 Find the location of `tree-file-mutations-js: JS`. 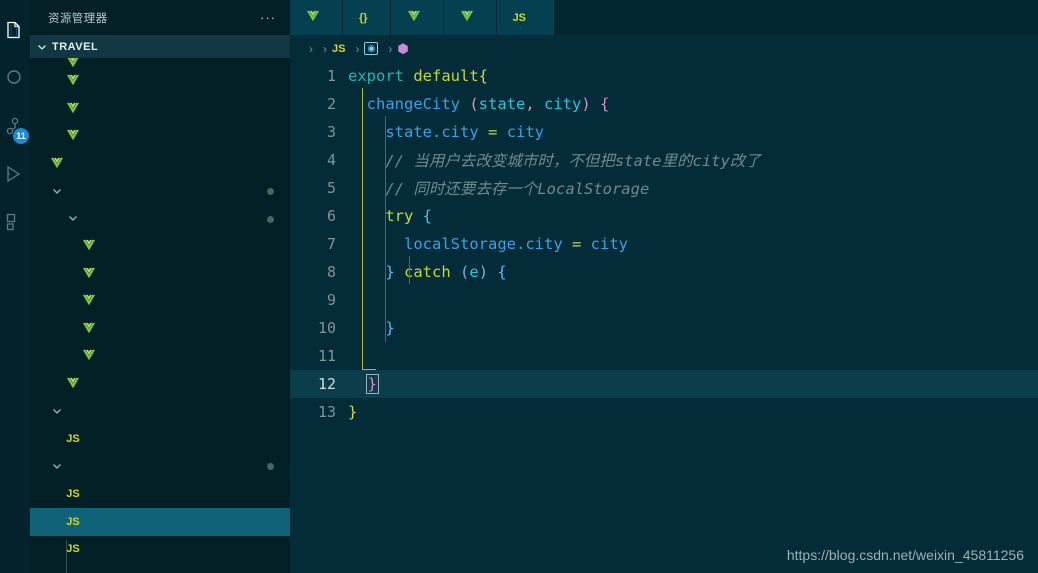

tree-file-mutations-js: JS is located at coordinates (160, 522).